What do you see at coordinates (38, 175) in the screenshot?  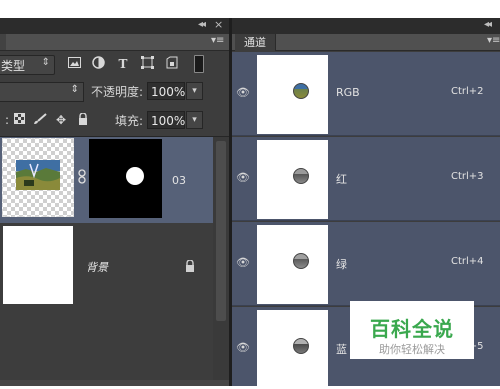 I see `landscape-thumbnail-image` at bounding box center [38, 175].